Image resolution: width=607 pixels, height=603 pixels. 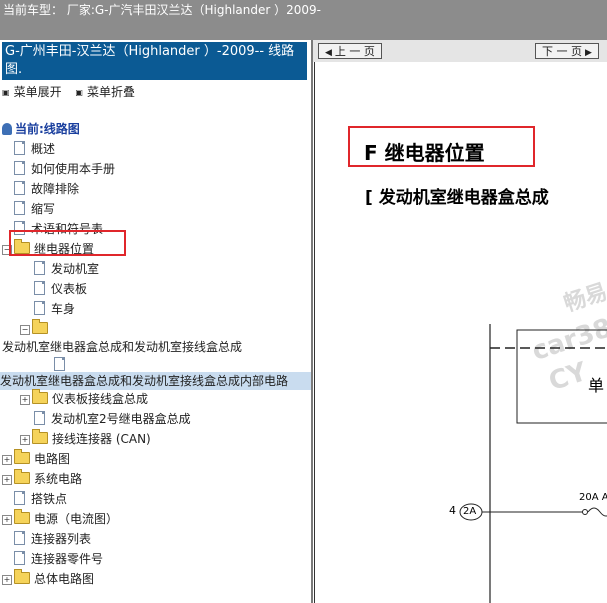 I want to click on tree-item-engine-relay-box: 发动机室继电器盒总成和发动机室接线盒总成, so click(x=122, y=347).